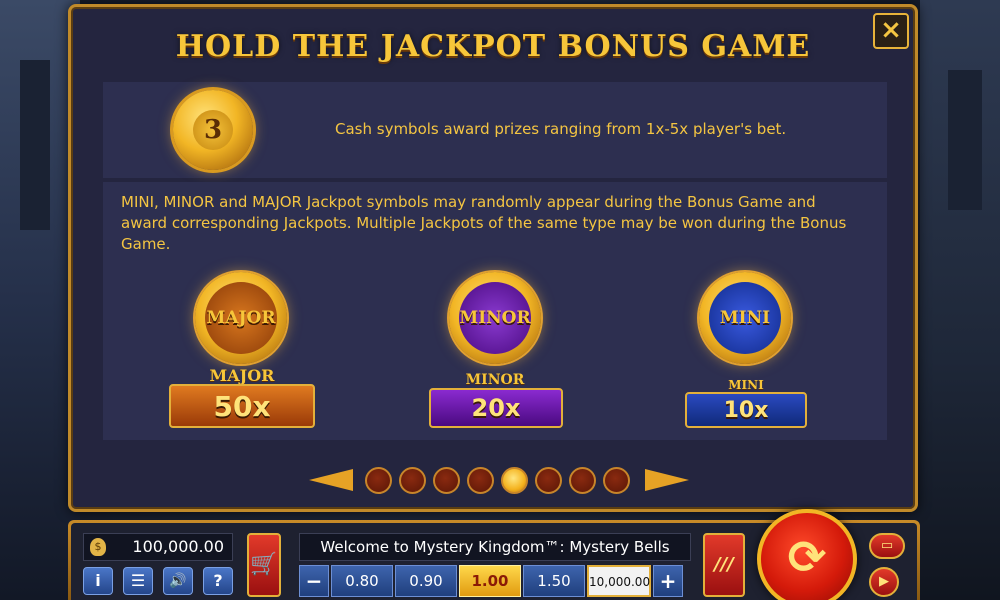 The width and height of the screenshot is (1000, 600). What do you see at coordinates (554, 581) in the screenshot?
I see `bet-option: 1.50` at bounding box center [554, 581].